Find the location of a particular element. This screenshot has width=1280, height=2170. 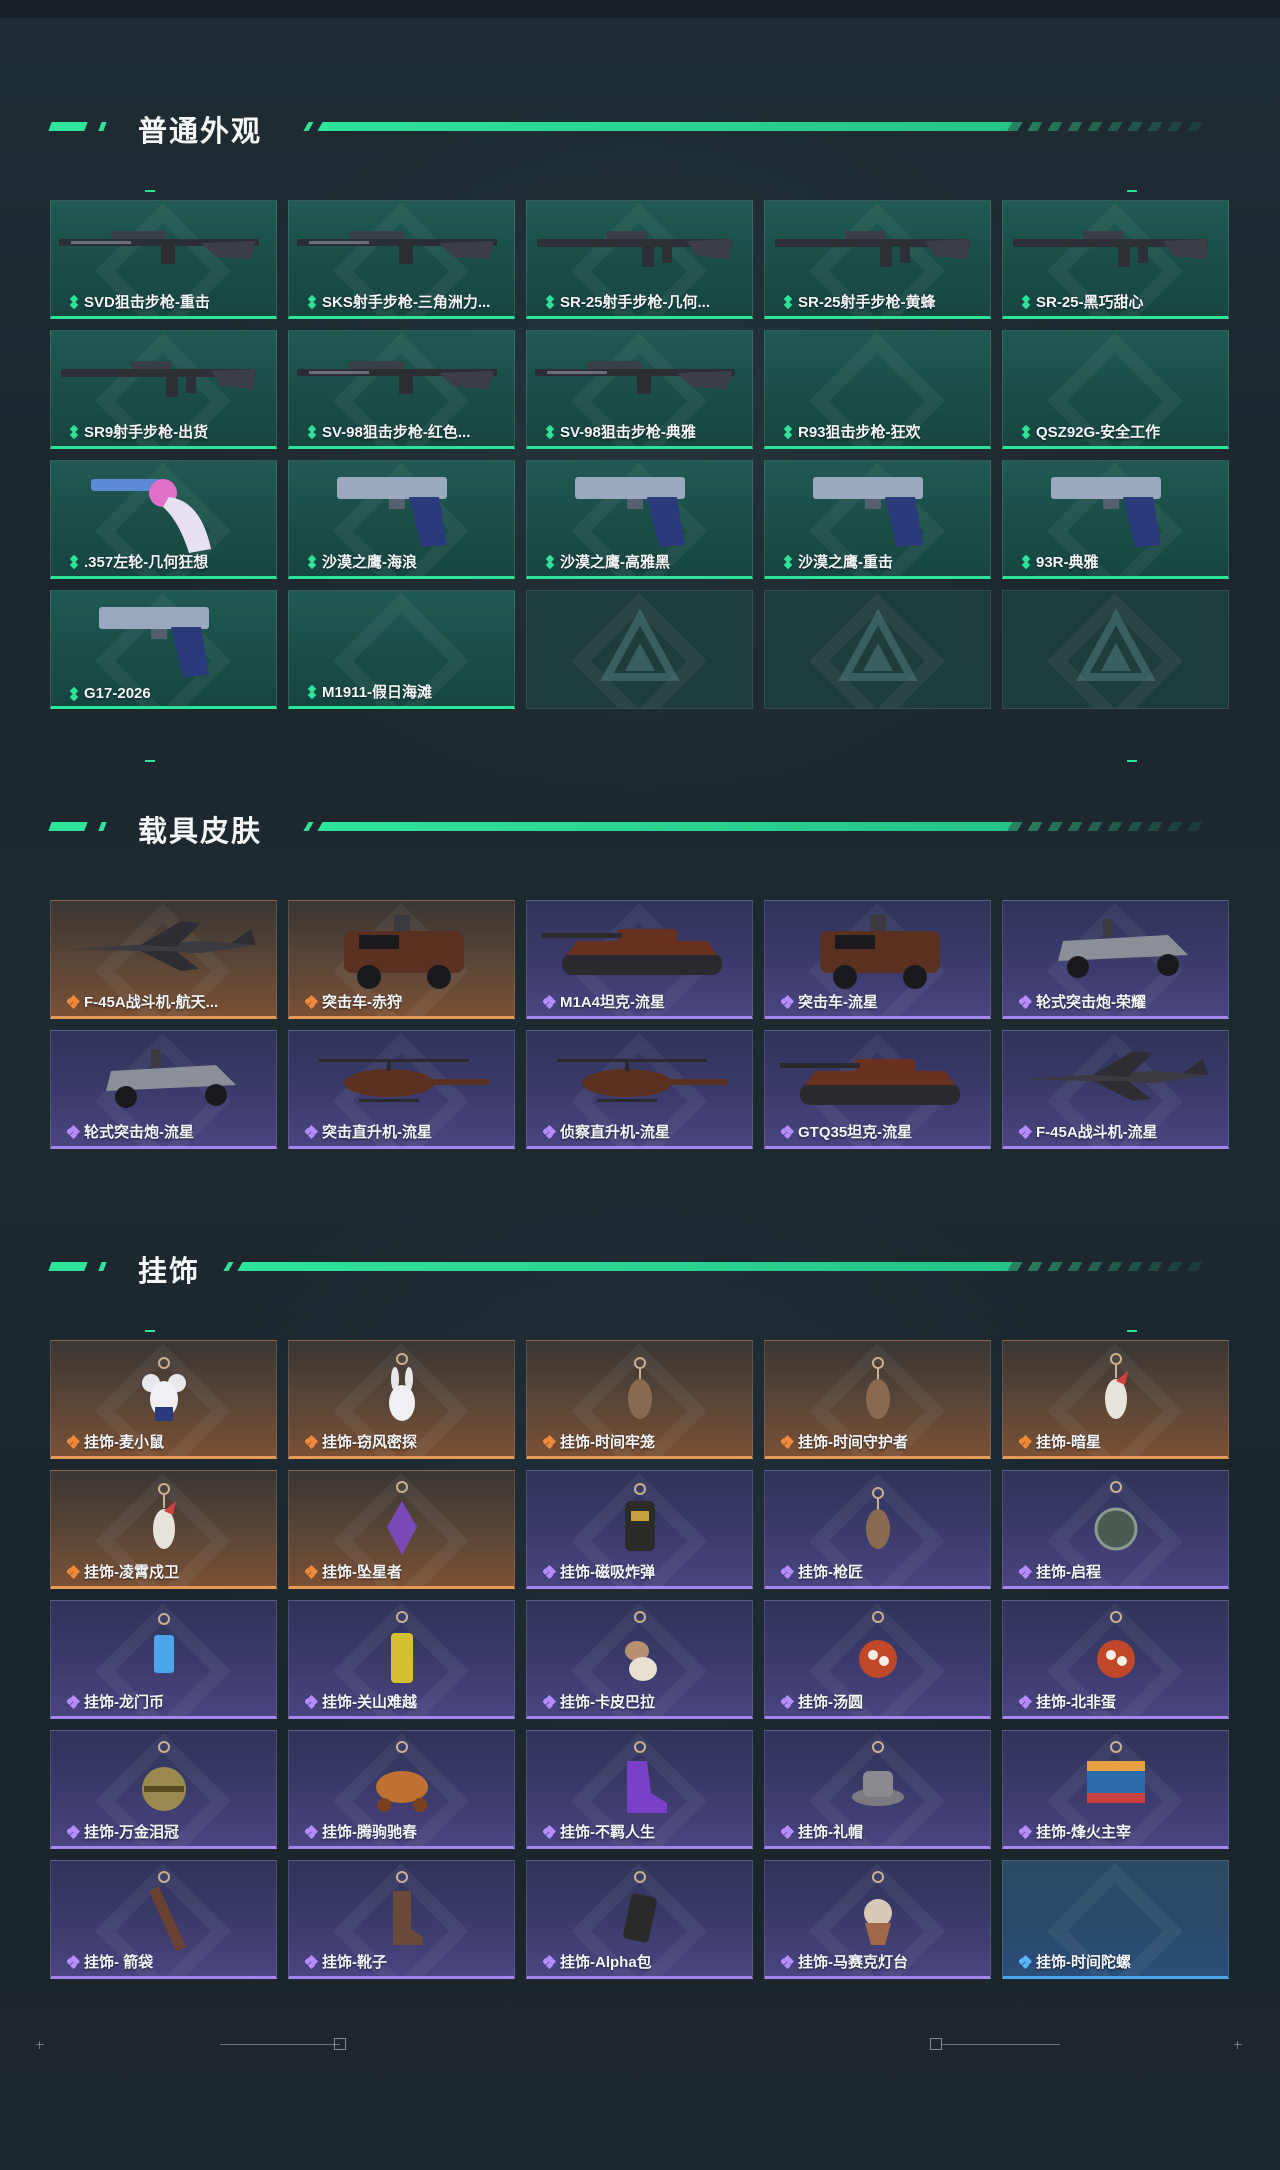

item-card: 挂饰-时间守护者 is located at coordinates (877, 1399).